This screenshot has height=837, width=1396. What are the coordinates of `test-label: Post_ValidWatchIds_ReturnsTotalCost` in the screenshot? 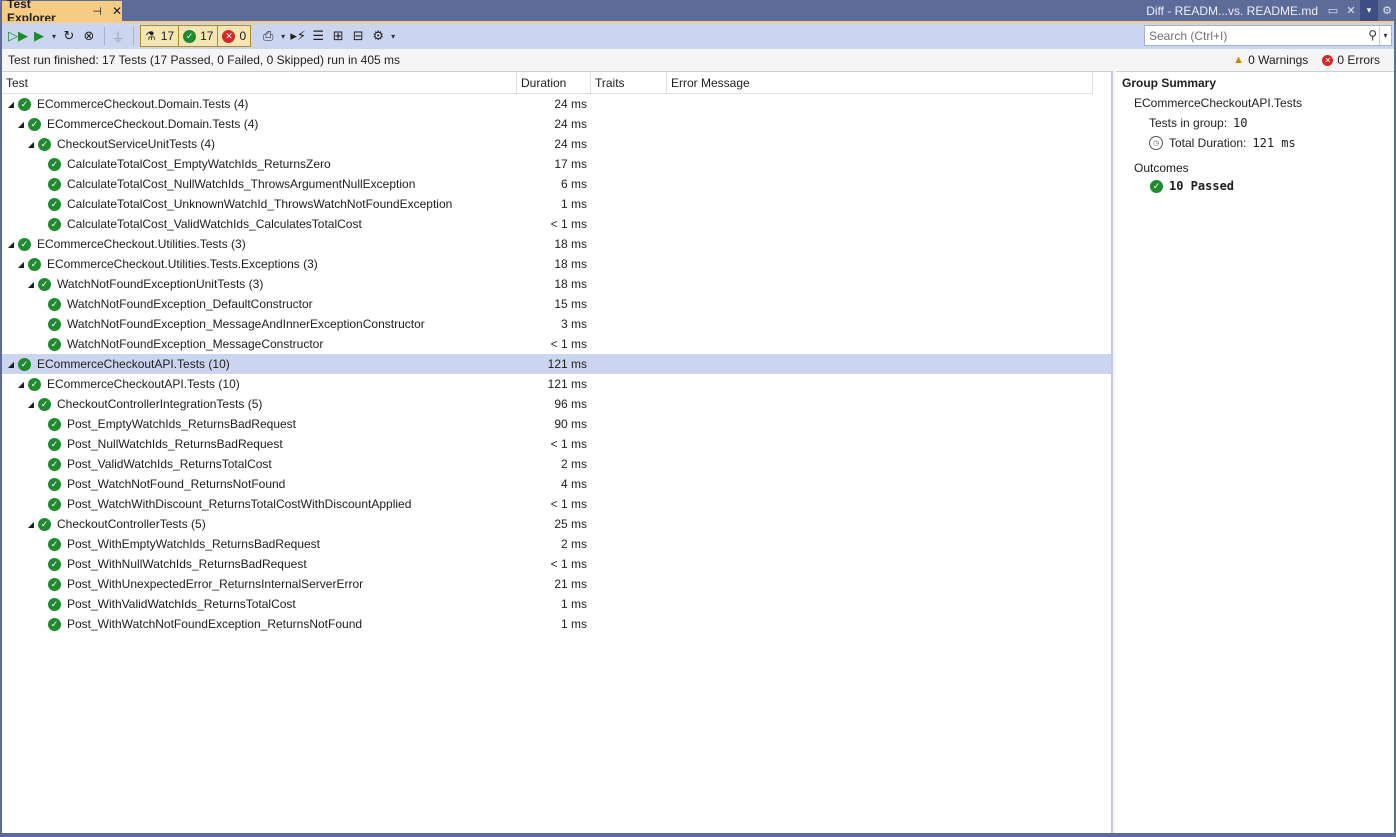 It's located at (169, 464).